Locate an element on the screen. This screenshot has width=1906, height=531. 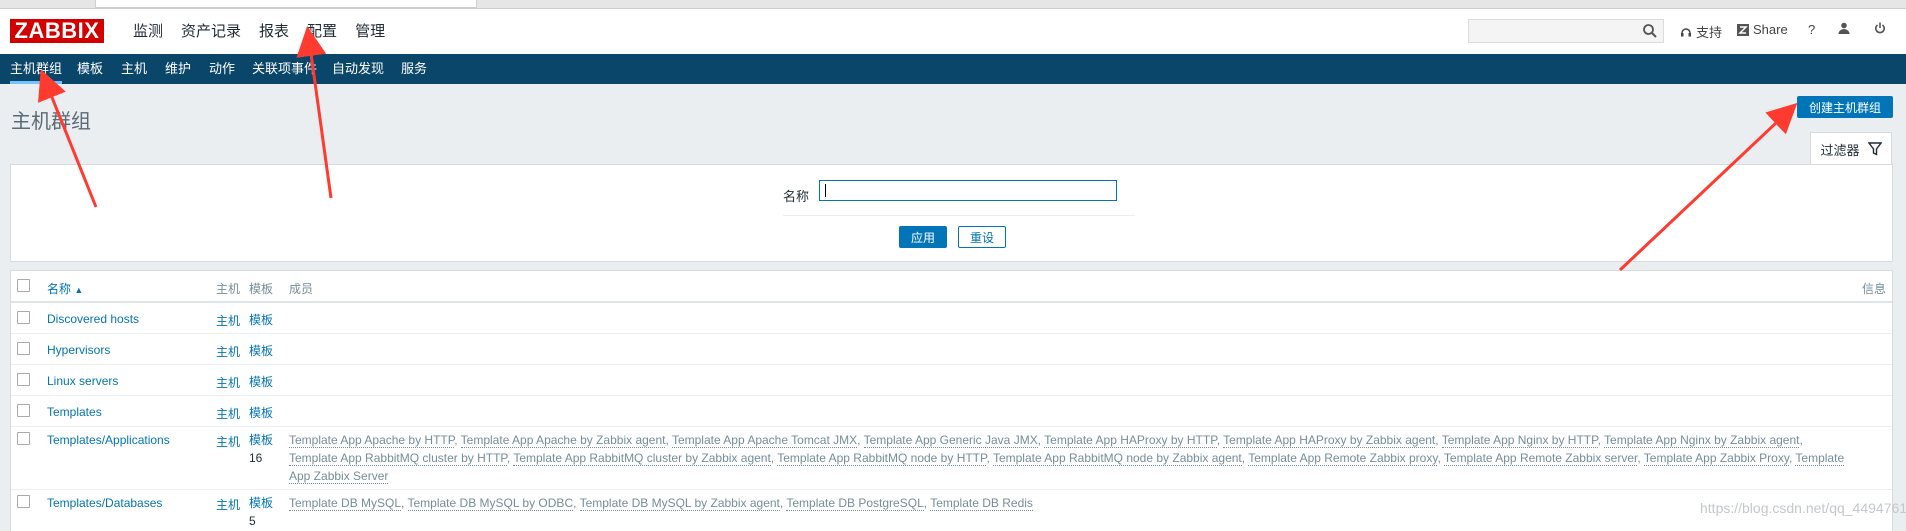
member-template-link: Template App Apache by HTTP is located at coordinates (372, 440).